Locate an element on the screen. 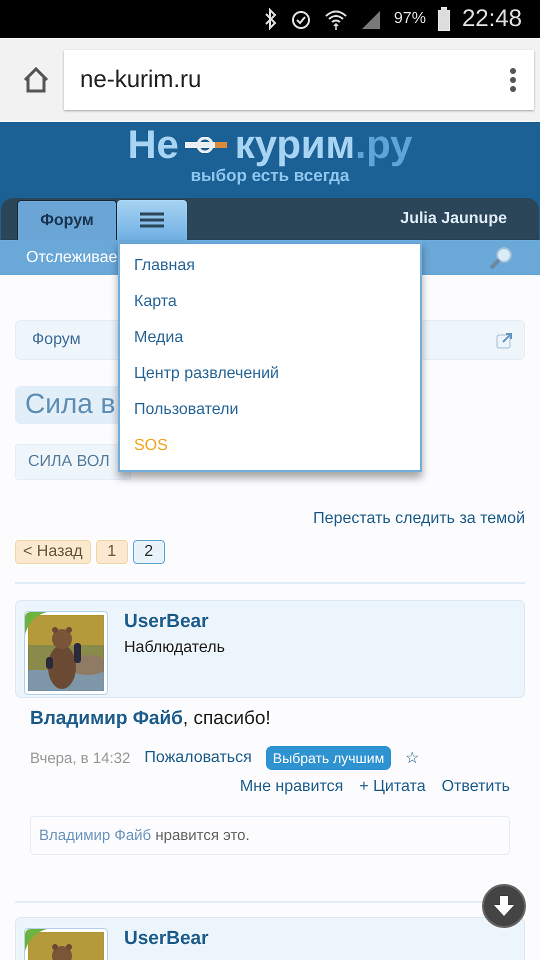 The image size is (540, 960). thread-tag: СИЛА ВОЛ is located at coordinates (73, 462).